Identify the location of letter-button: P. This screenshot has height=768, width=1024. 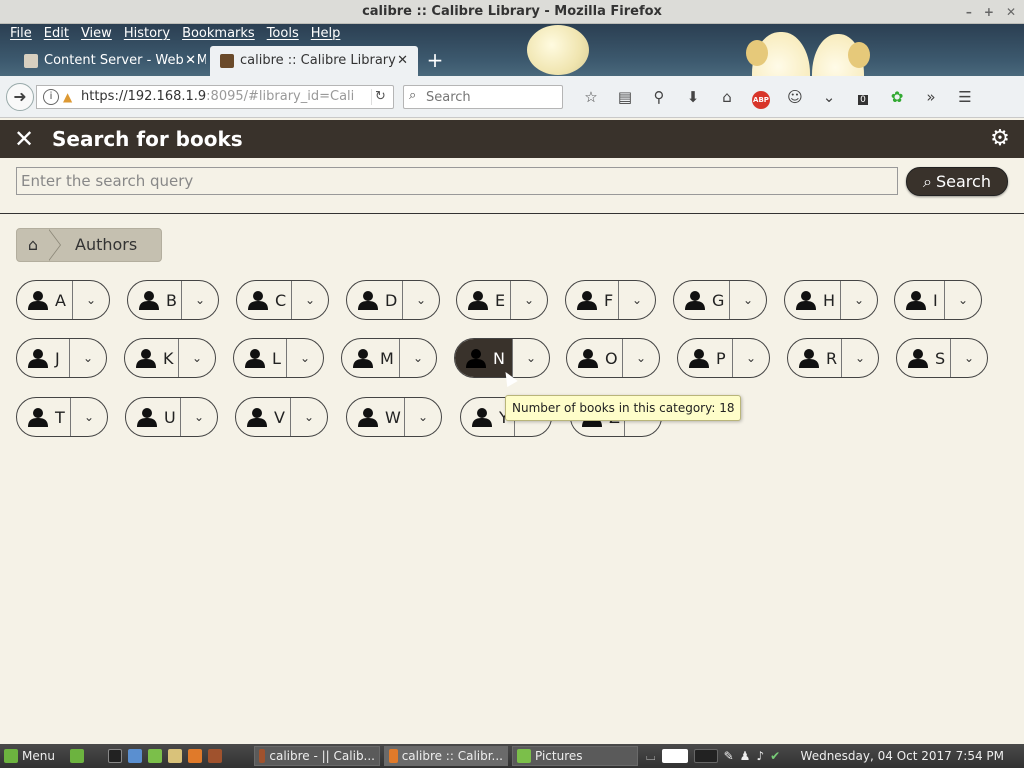
(705, 358).